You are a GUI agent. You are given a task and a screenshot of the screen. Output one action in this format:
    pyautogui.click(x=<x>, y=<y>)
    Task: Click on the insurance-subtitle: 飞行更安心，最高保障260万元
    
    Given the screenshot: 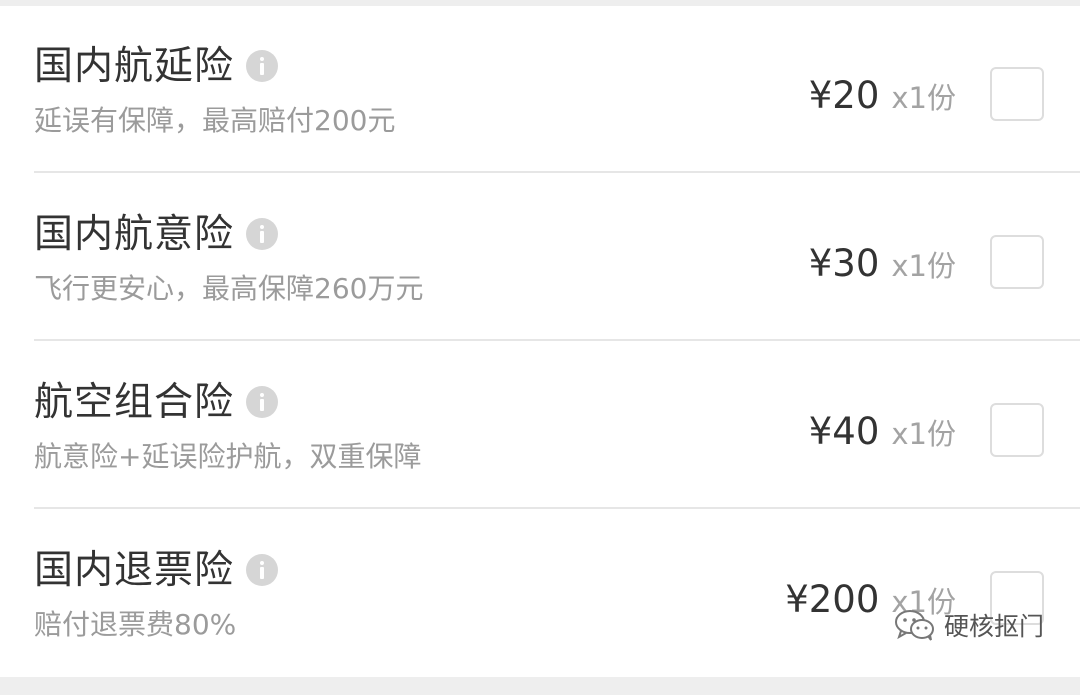 What is the action you would take?
    pyautogui.click(x=229, y=288)
    